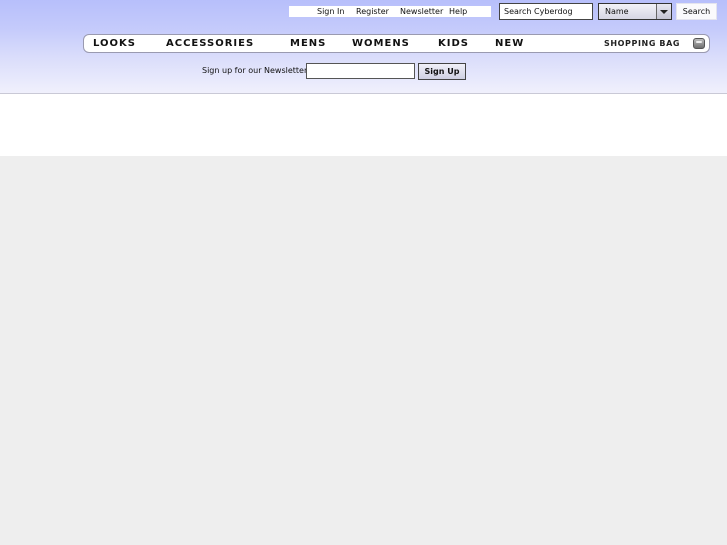  What do you see at coordinates (390, 11) in the screenshot?
I see `account-links-bar: Sign In Register Newsletter Help` at bounding box center [390, 11].